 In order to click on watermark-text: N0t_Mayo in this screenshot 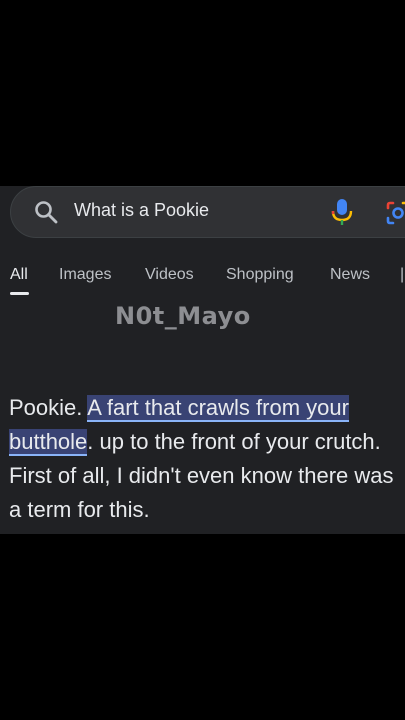, I will do `click(183, 316)`.